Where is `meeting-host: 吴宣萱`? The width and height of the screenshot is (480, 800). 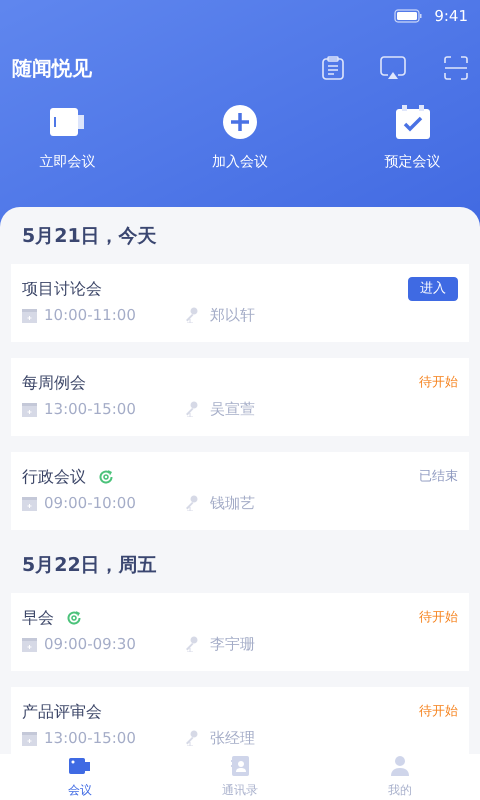 meeting-host: 吴宣萱 is located at coordinates (232, 409).